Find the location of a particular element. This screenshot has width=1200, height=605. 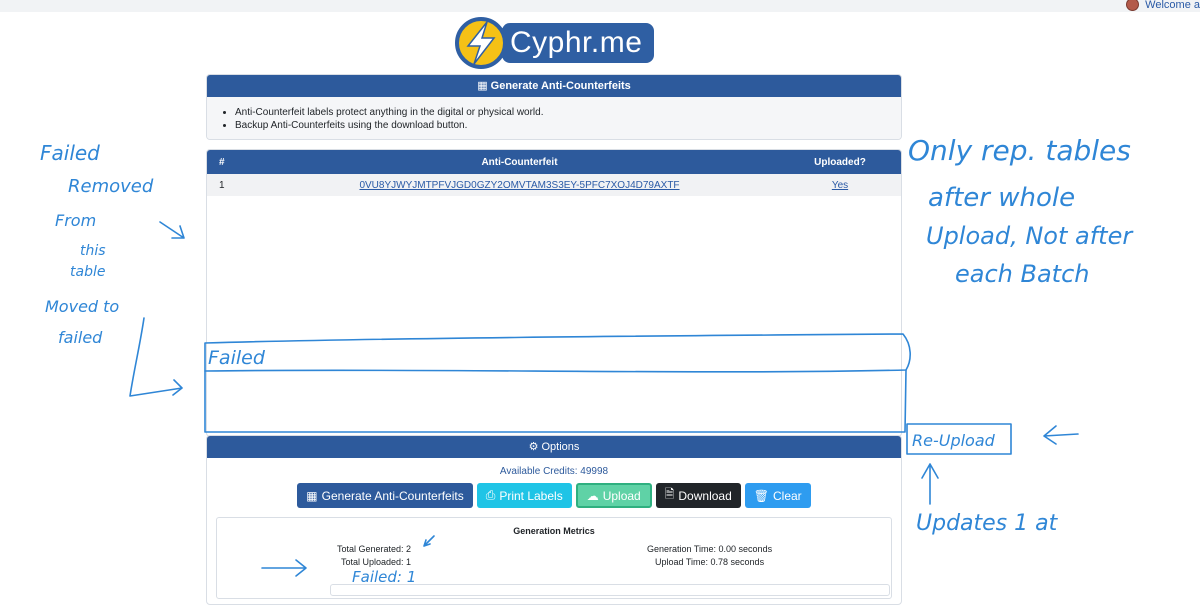

welcome-text: Welcome a is located at coordinates (1172, 5).